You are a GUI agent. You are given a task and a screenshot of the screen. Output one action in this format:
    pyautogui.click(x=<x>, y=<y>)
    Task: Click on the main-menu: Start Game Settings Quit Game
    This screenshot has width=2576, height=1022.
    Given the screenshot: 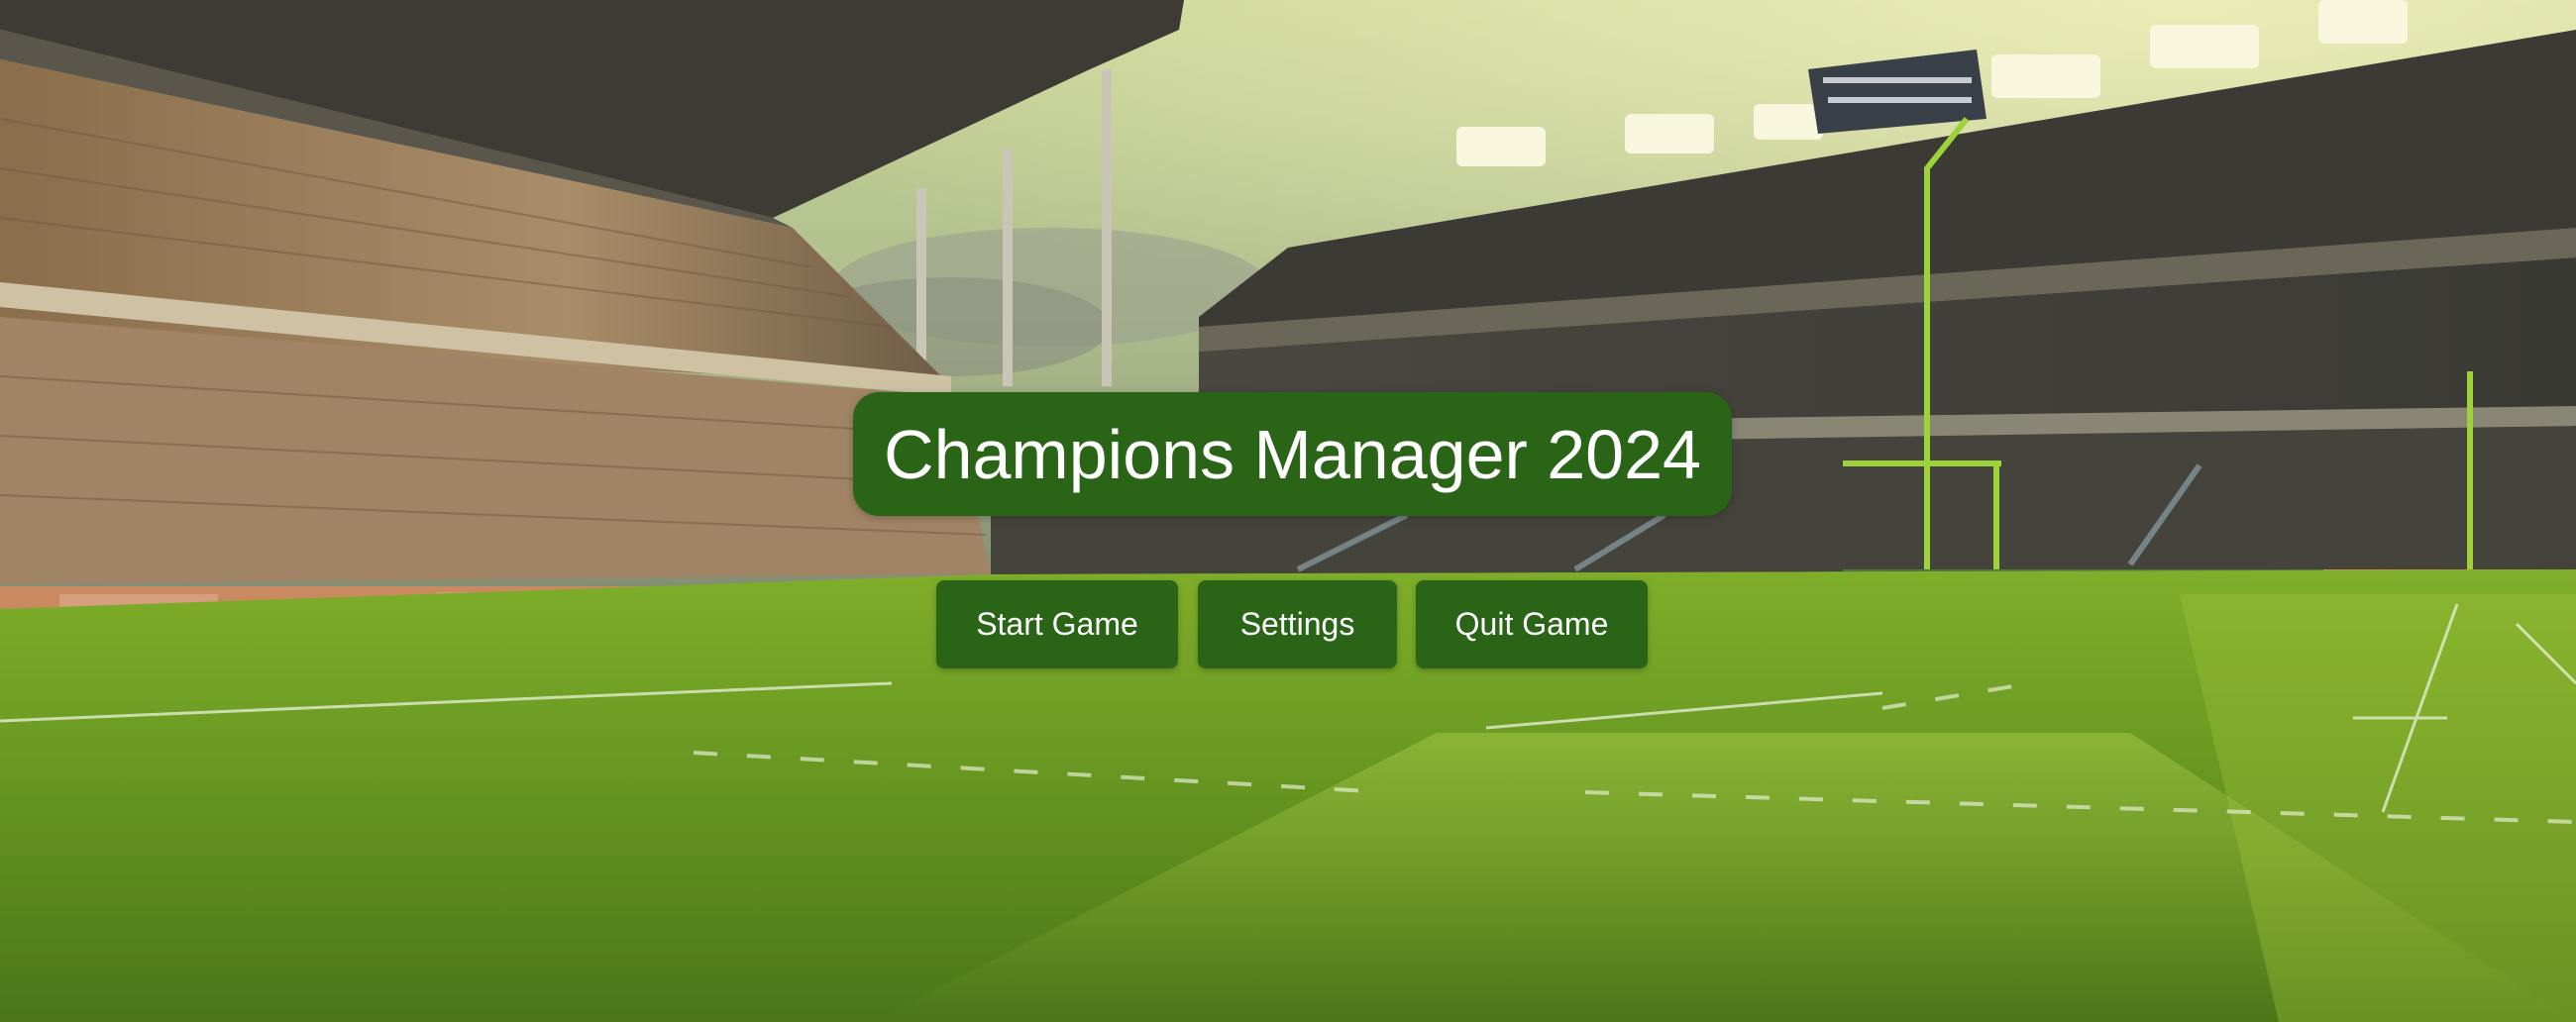 What is the action you would take?
    pyautogui.click(x=1288, y=624)
    